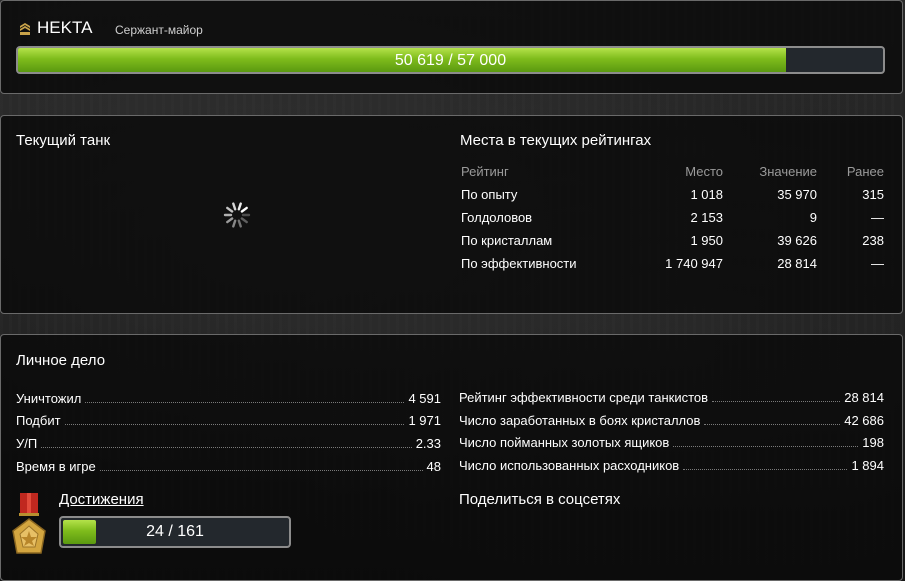 The width and height of the screenshot is (905, 581). I want to click on xp-progress-bar: 50 619 / 57 000, so click(450, 60).